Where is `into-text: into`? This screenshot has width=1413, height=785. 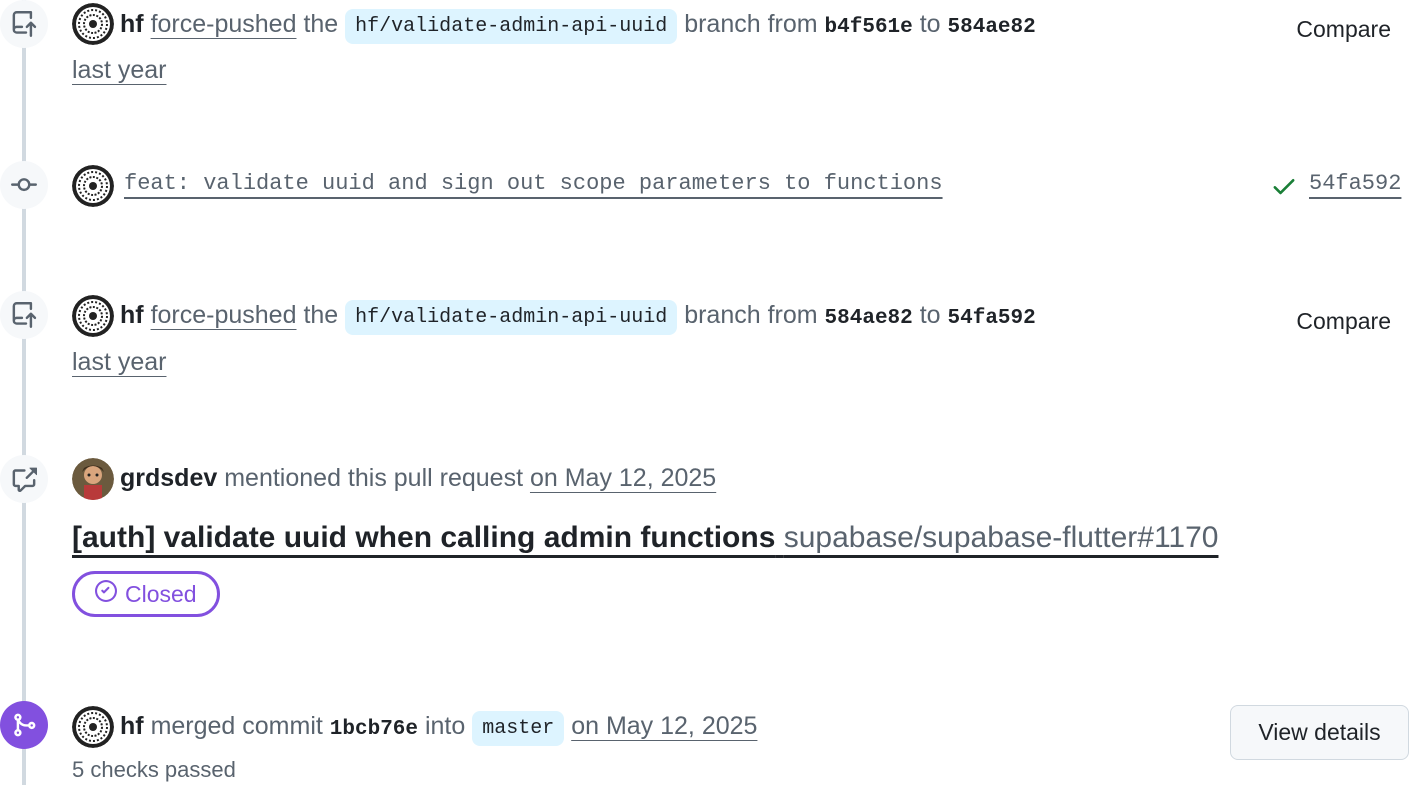
into-text: into is located at coordinates (445, 726).